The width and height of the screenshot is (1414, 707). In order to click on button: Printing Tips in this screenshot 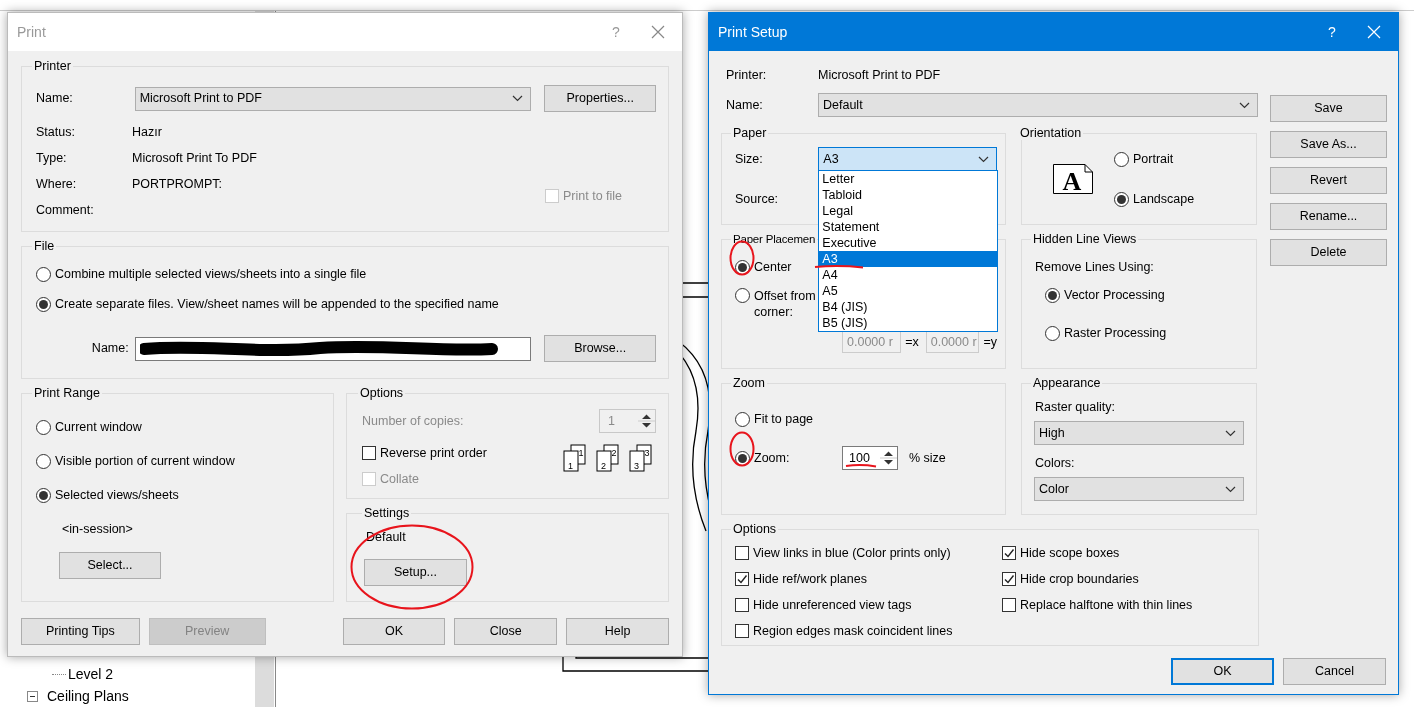, I will do `click(80, 631)`.